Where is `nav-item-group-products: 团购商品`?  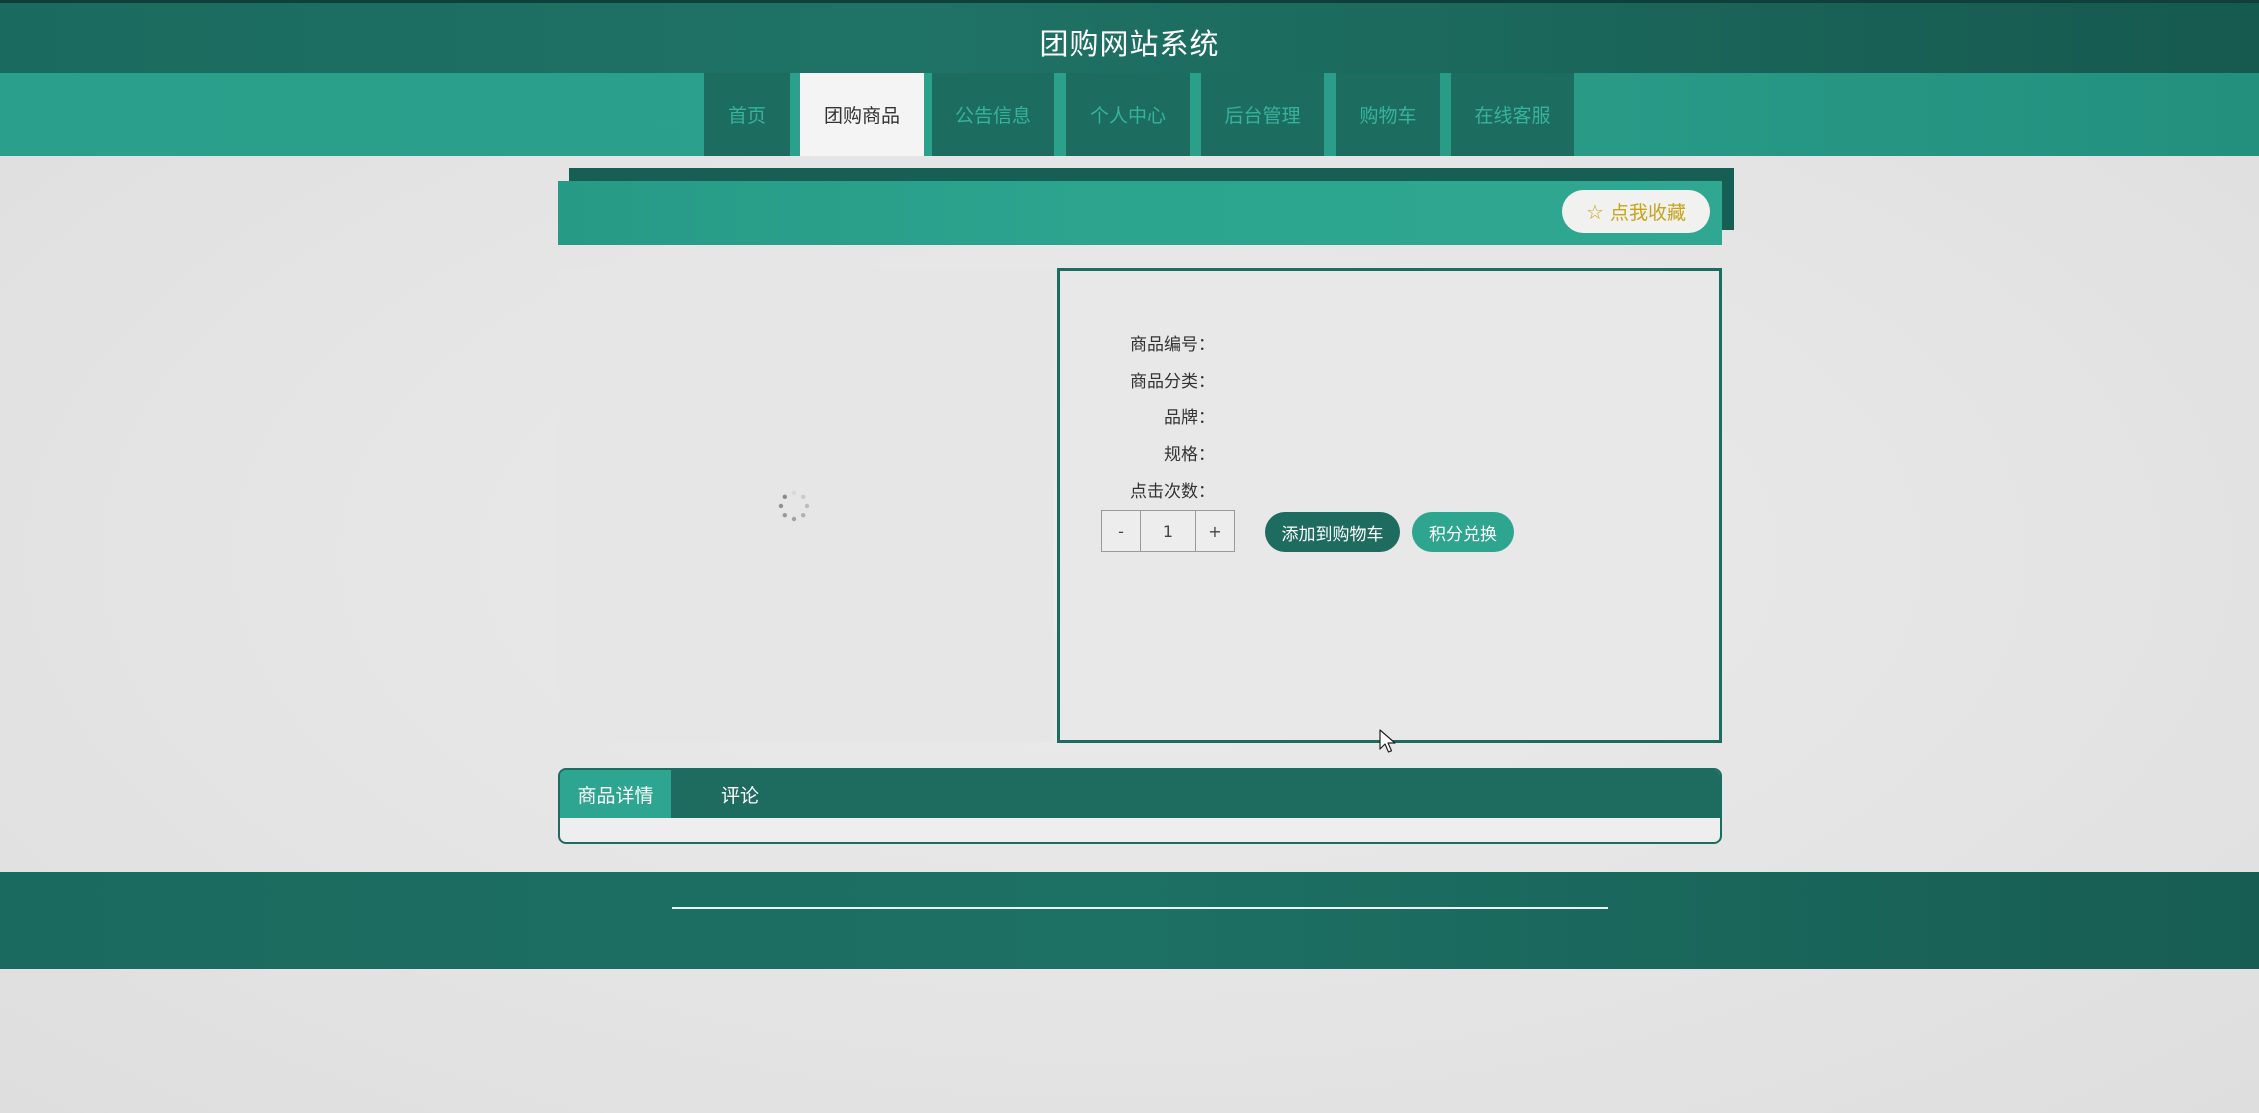
nav-item-group-products: 团购商品 is located at coordinates (862, 114).